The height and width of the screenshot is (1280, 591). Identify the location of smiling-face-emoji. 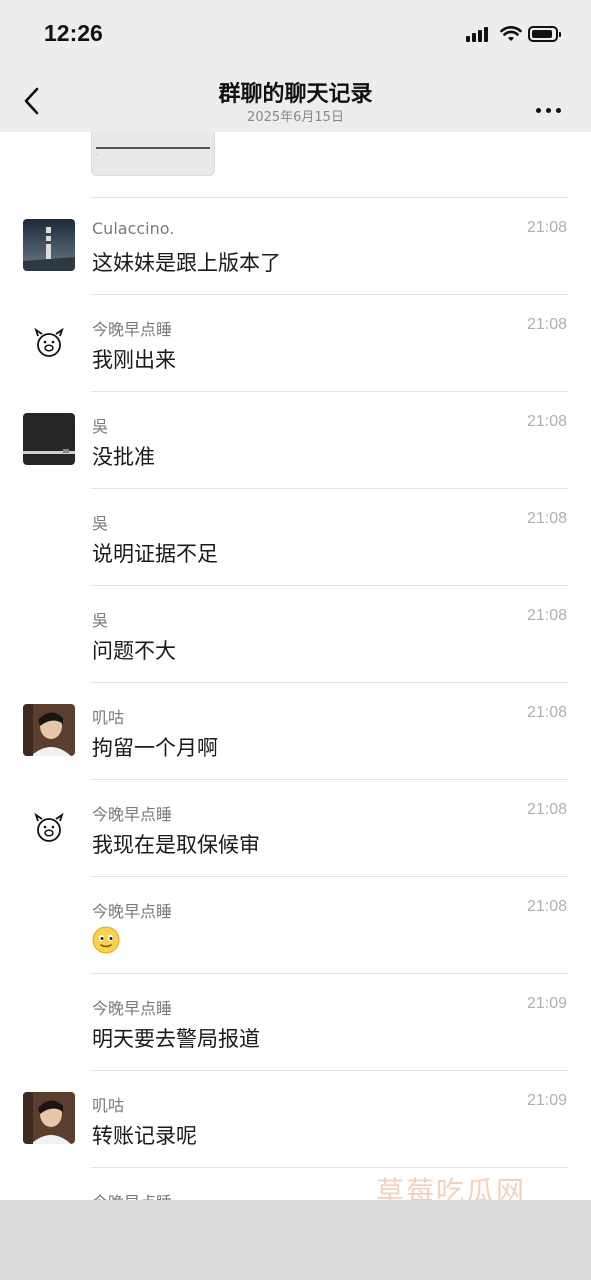
(106, 940).